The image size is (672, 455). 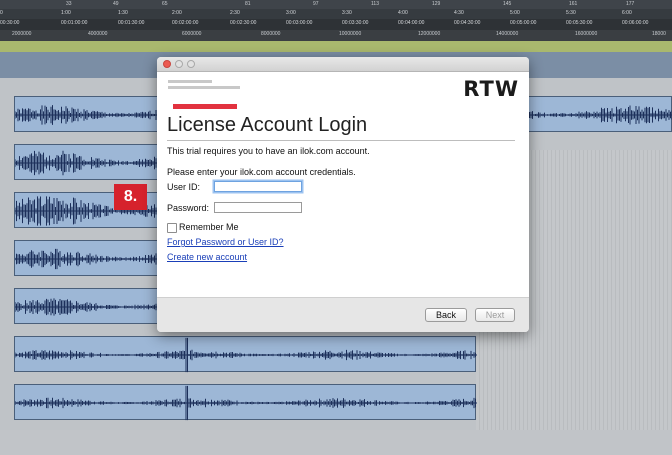 I want to click on ruler-tick: 10000000, so click(x=350, y=34).